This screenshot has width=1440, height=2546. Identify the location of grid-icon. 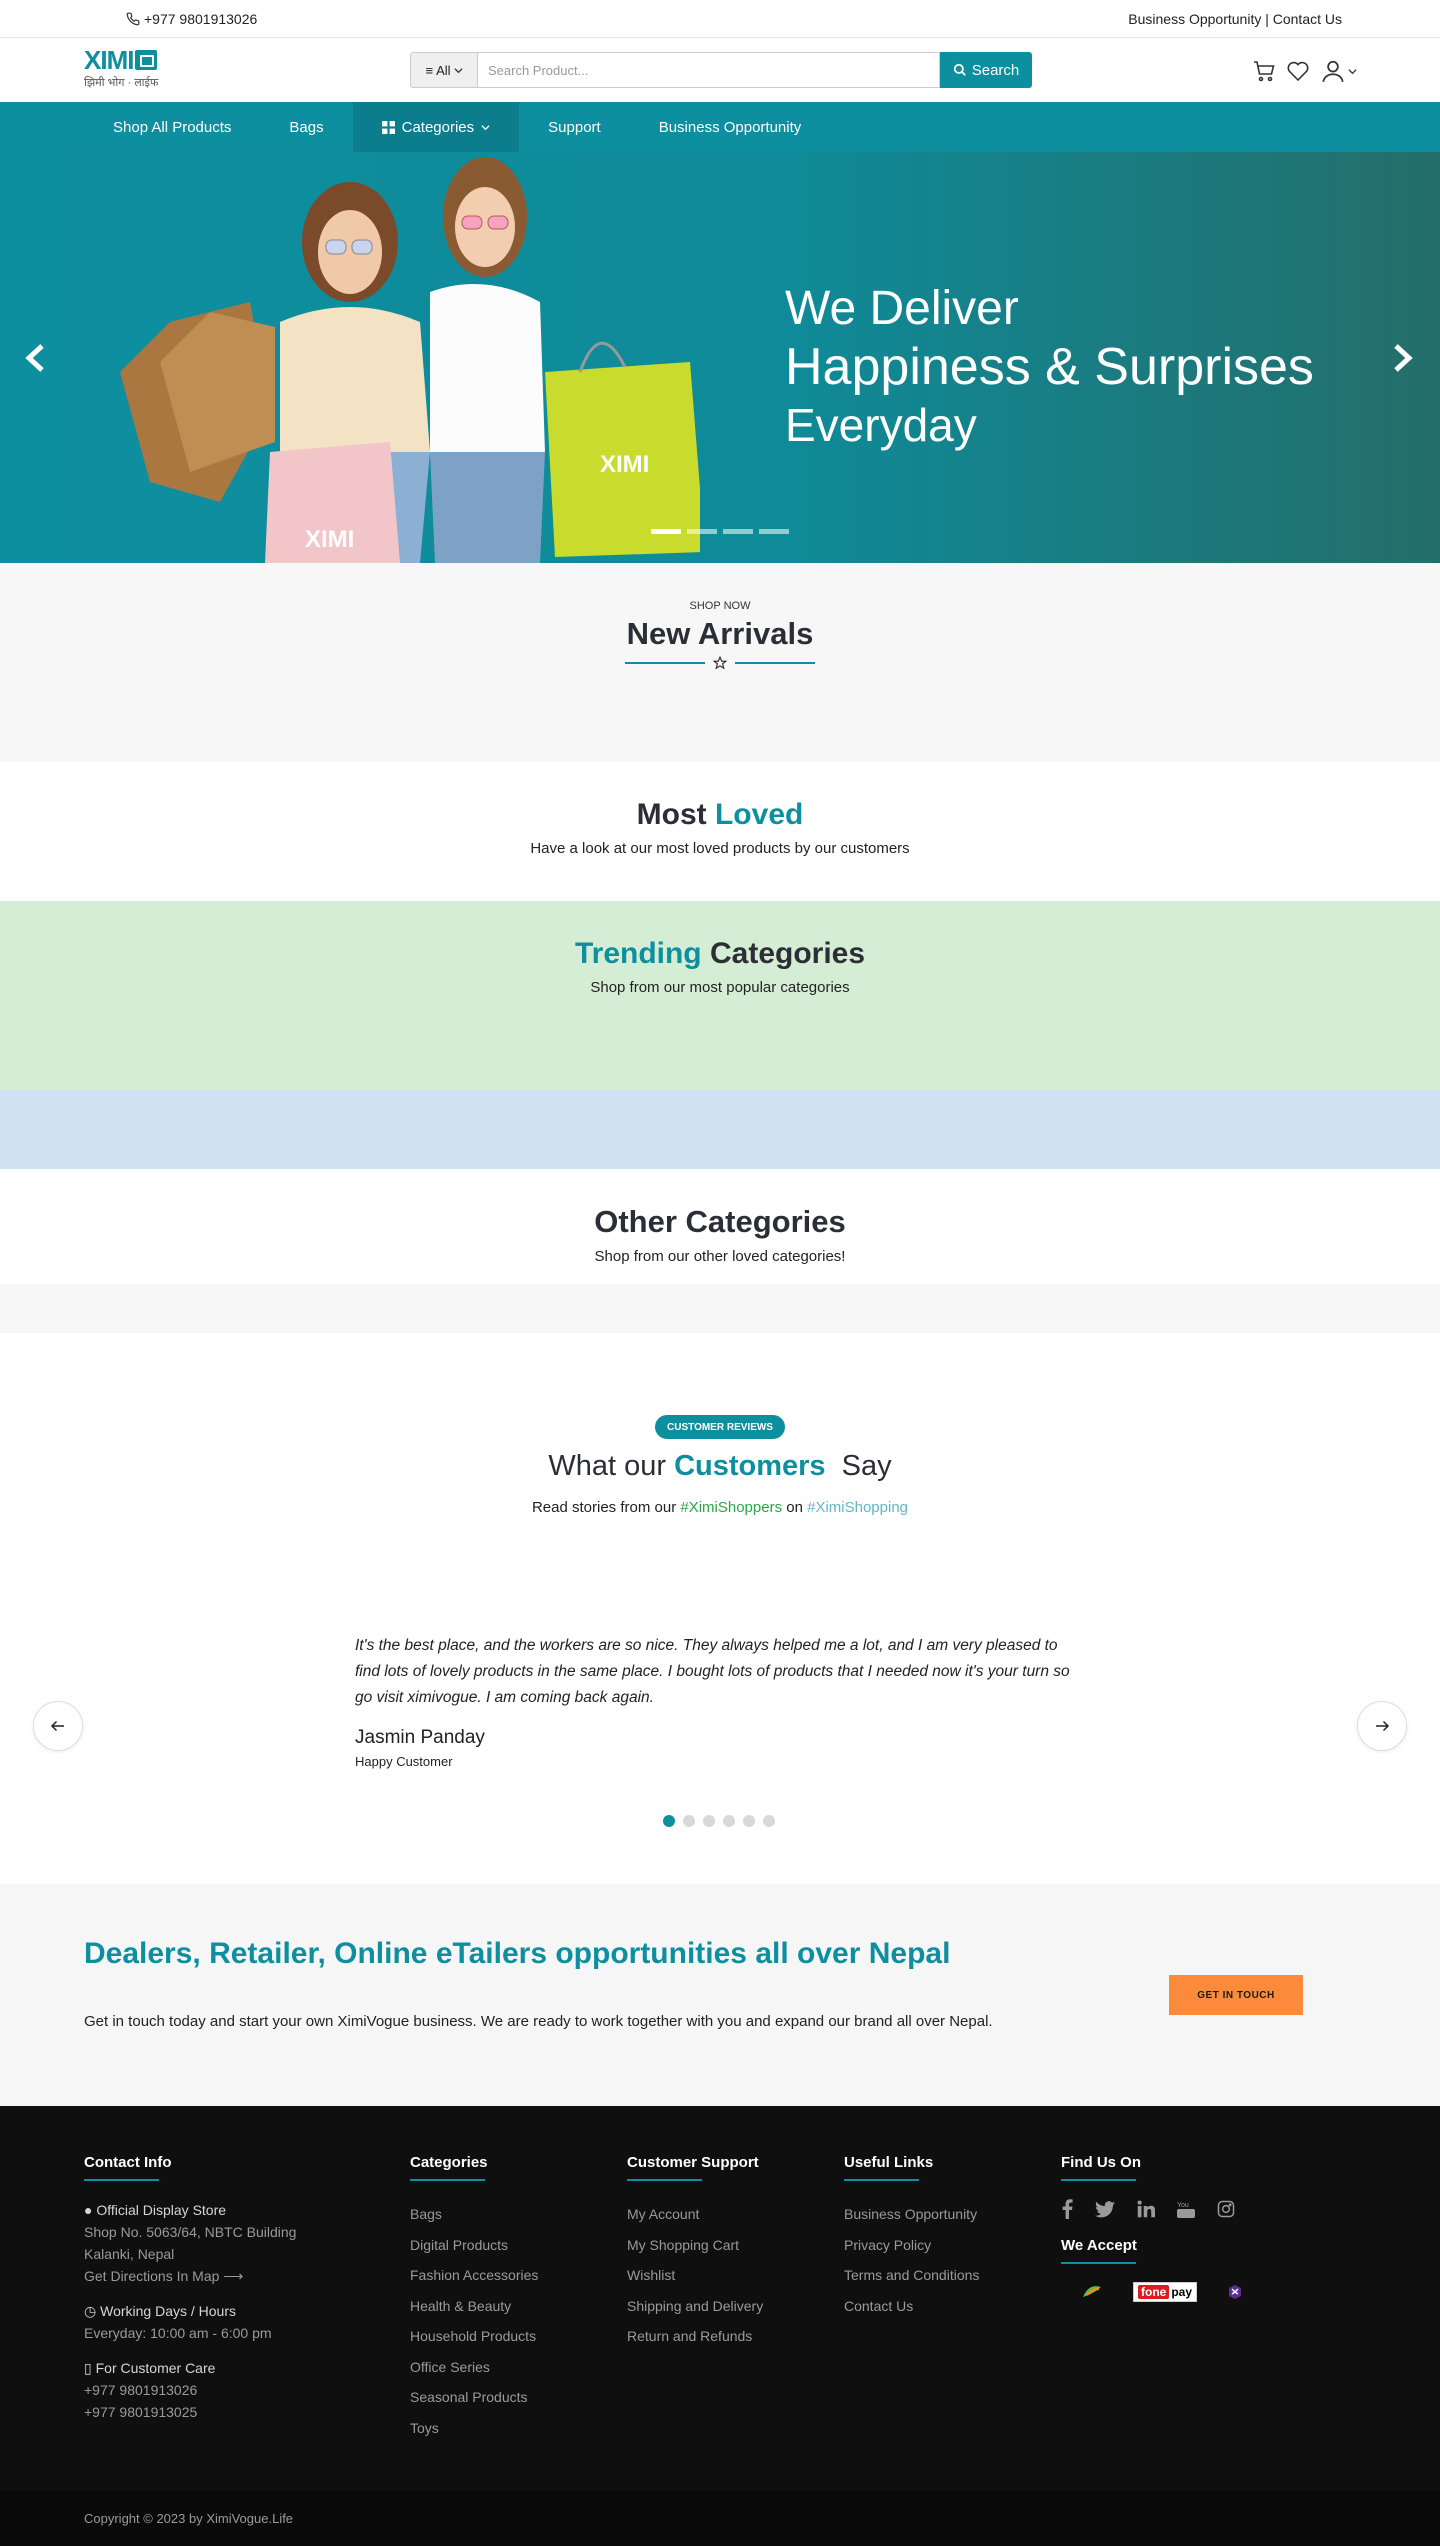
(388, 127).